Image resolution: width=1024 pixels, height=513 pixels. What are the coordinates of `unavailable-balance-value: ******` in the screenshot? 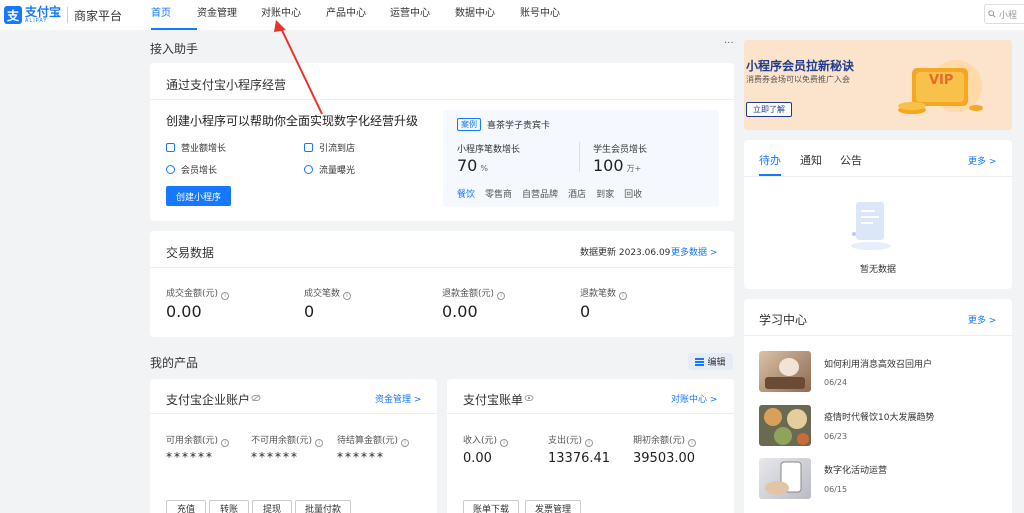 It's located at (275, 457).